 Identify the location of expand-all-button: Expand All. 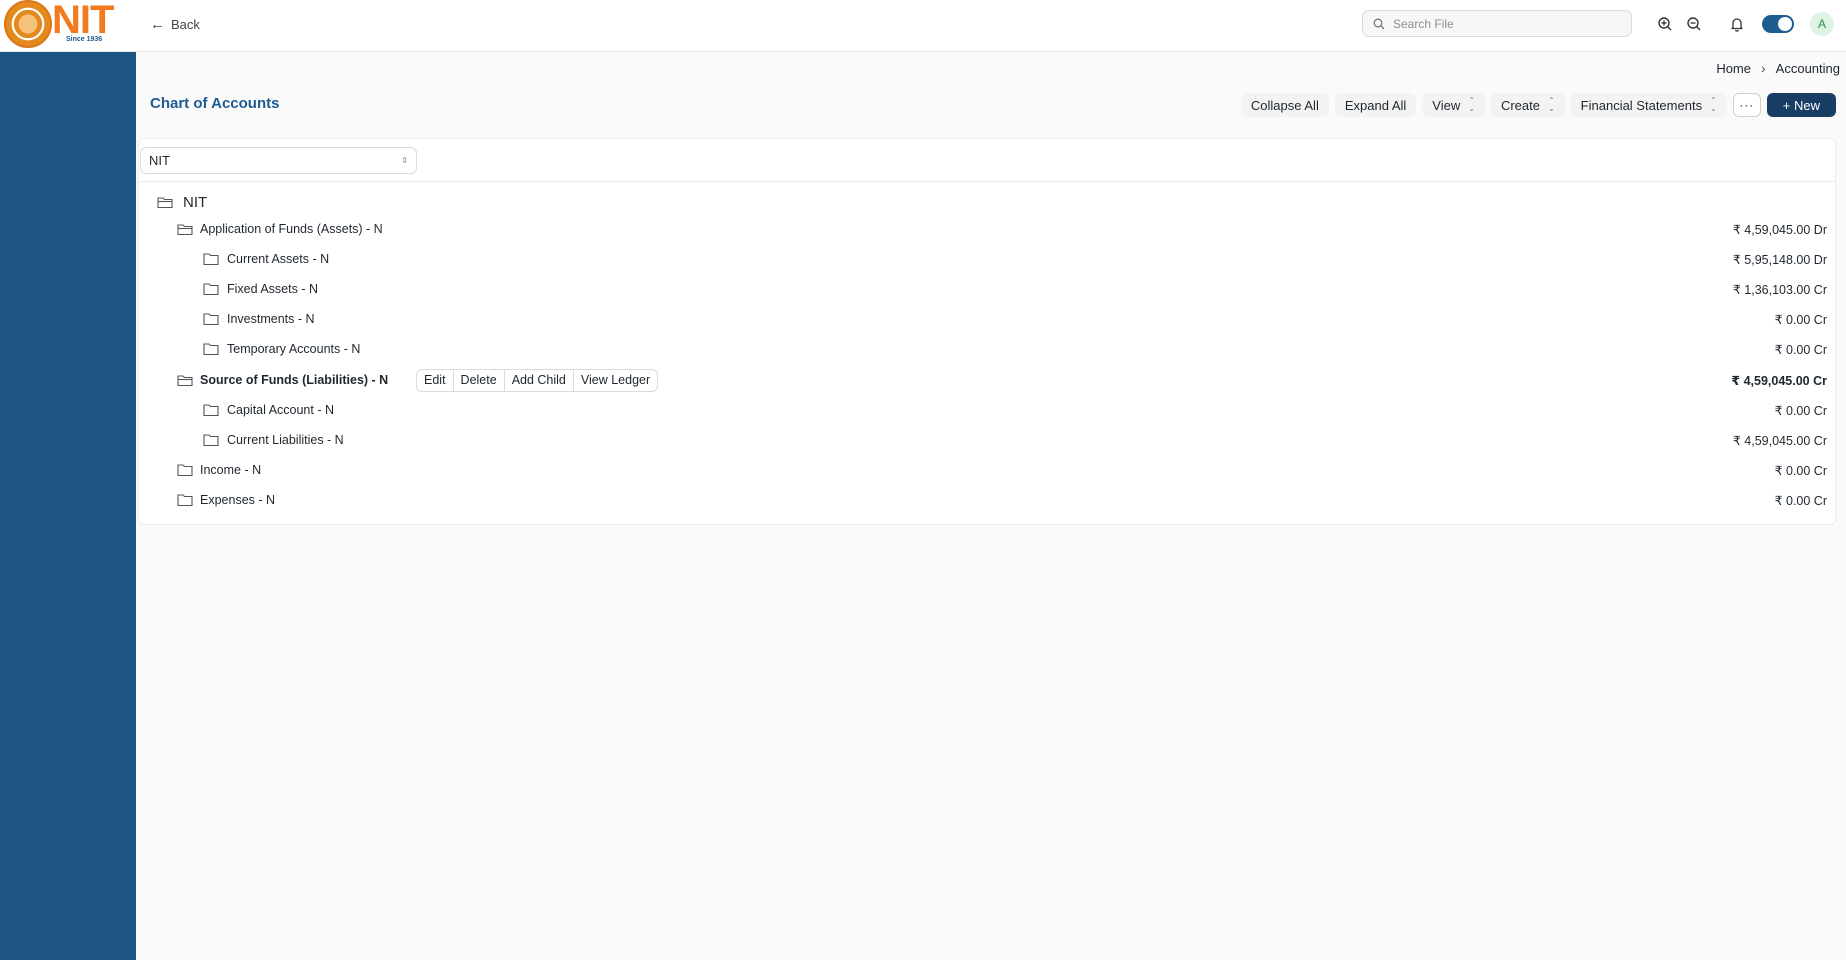
(1375, 105).